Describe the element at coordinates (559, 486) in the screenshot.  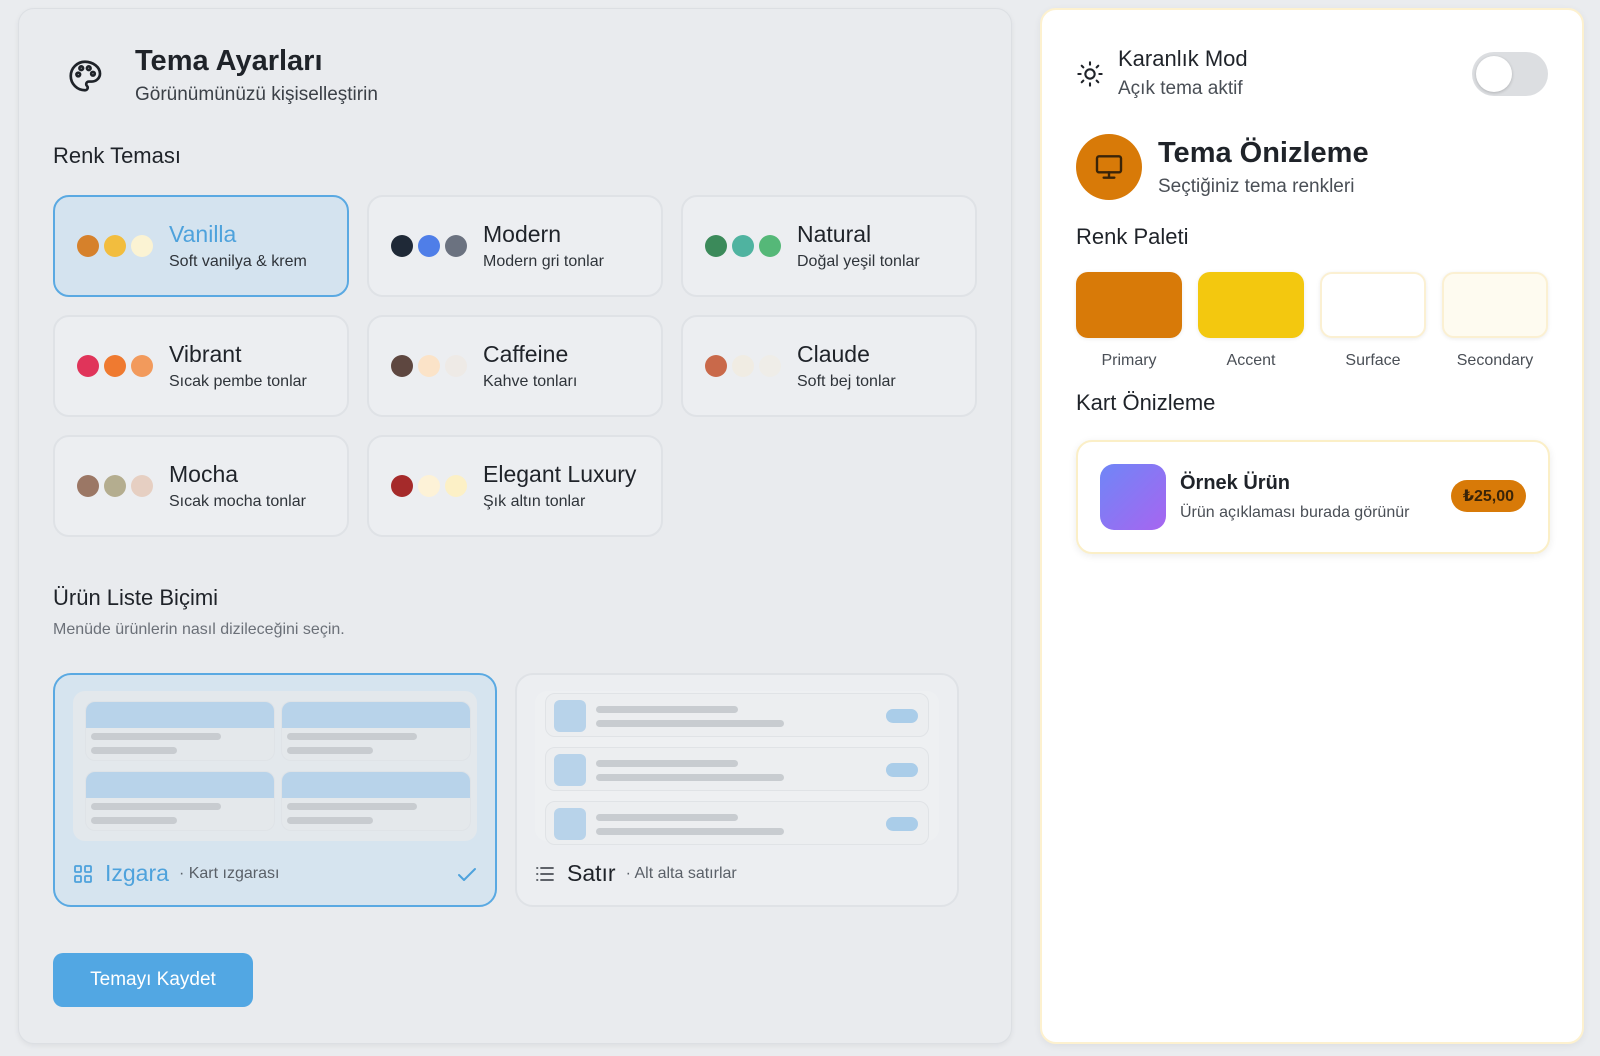
I see `theme-text: Elegant Luxury Şık altın tonlar` at that location.